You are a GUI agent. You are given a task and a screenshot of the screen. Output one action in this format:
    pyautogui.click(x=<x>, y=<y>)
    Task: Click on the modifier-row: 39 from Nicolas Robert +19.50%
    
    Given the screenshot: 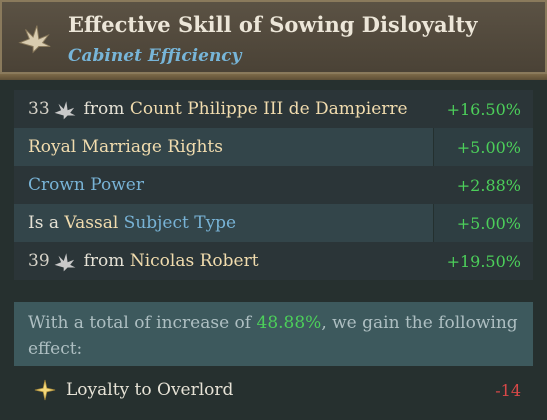 What is the action you would take?
    pyautogui.click(x=273, y=261)
    